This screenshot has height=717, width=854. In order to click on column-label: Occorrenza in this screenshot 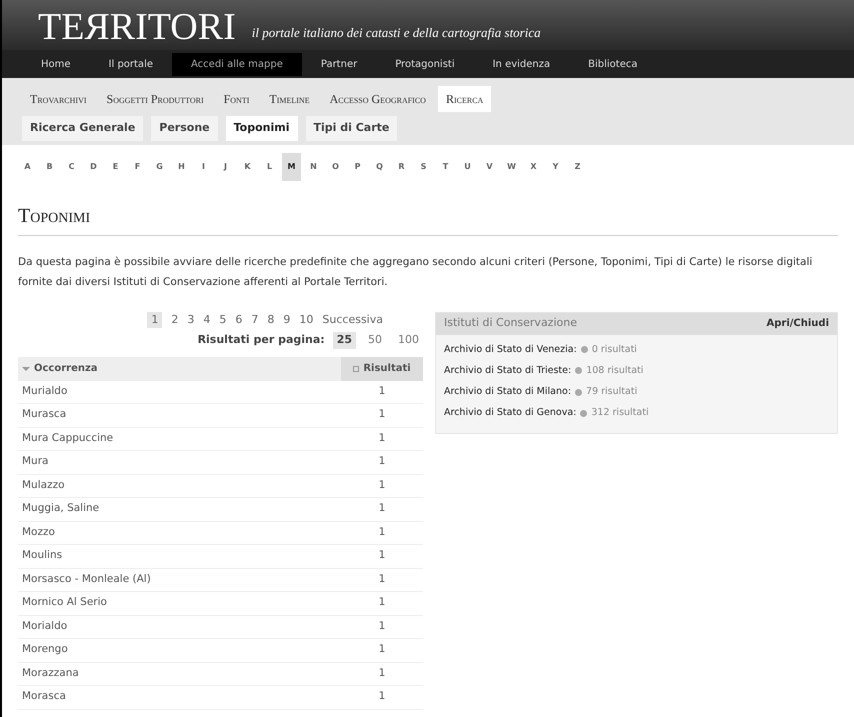, I will do `click(66, 369)`.